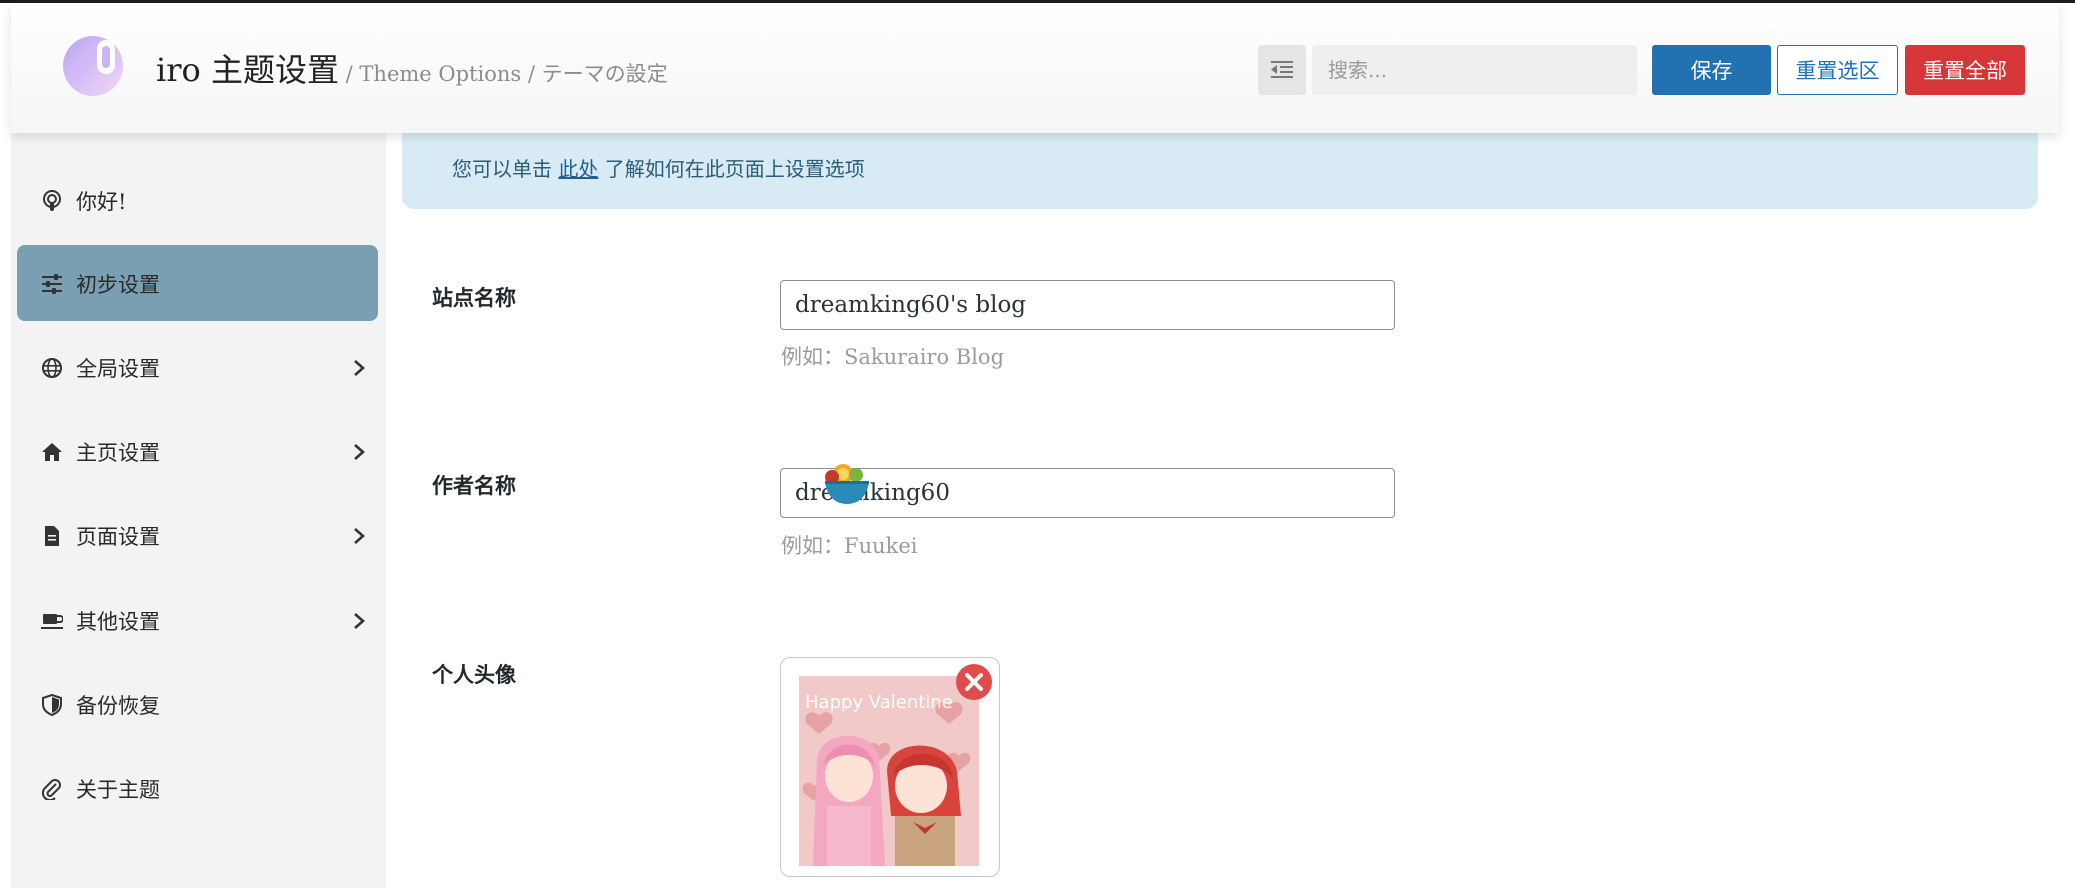  What do you see at coordinates (118, 790) in the screenshot?
I see `sidebar-item-label: 关于主题` at bounding box center [118, 790].